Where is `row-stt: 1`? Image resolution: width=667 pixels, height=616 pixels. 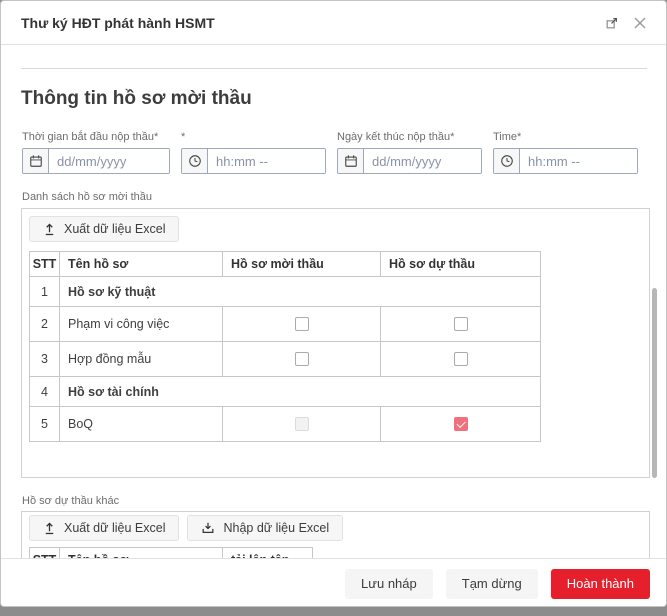
row-stt: 1 is located at coordinates (44, 291).